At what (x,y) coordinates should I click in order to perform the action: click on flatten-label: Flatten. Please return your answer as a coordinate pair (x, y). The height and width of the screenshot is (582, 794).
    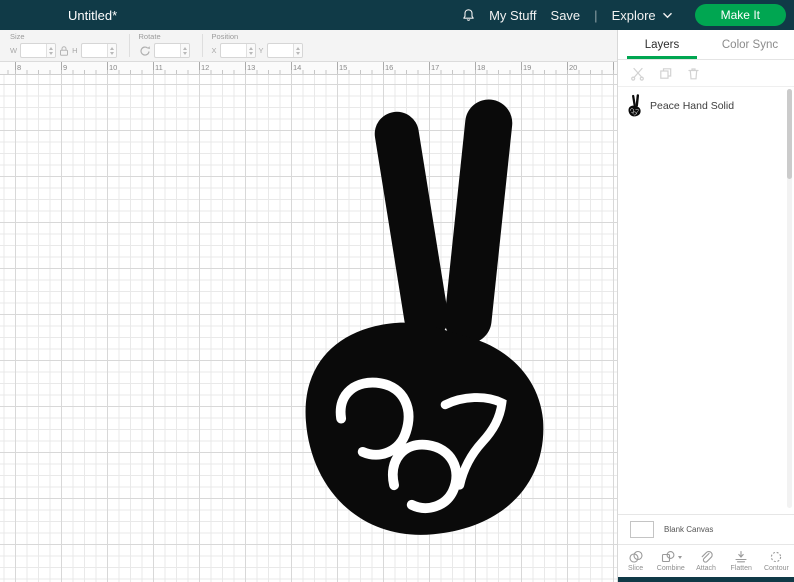
    Looking at the image, I should click on (741, 568).